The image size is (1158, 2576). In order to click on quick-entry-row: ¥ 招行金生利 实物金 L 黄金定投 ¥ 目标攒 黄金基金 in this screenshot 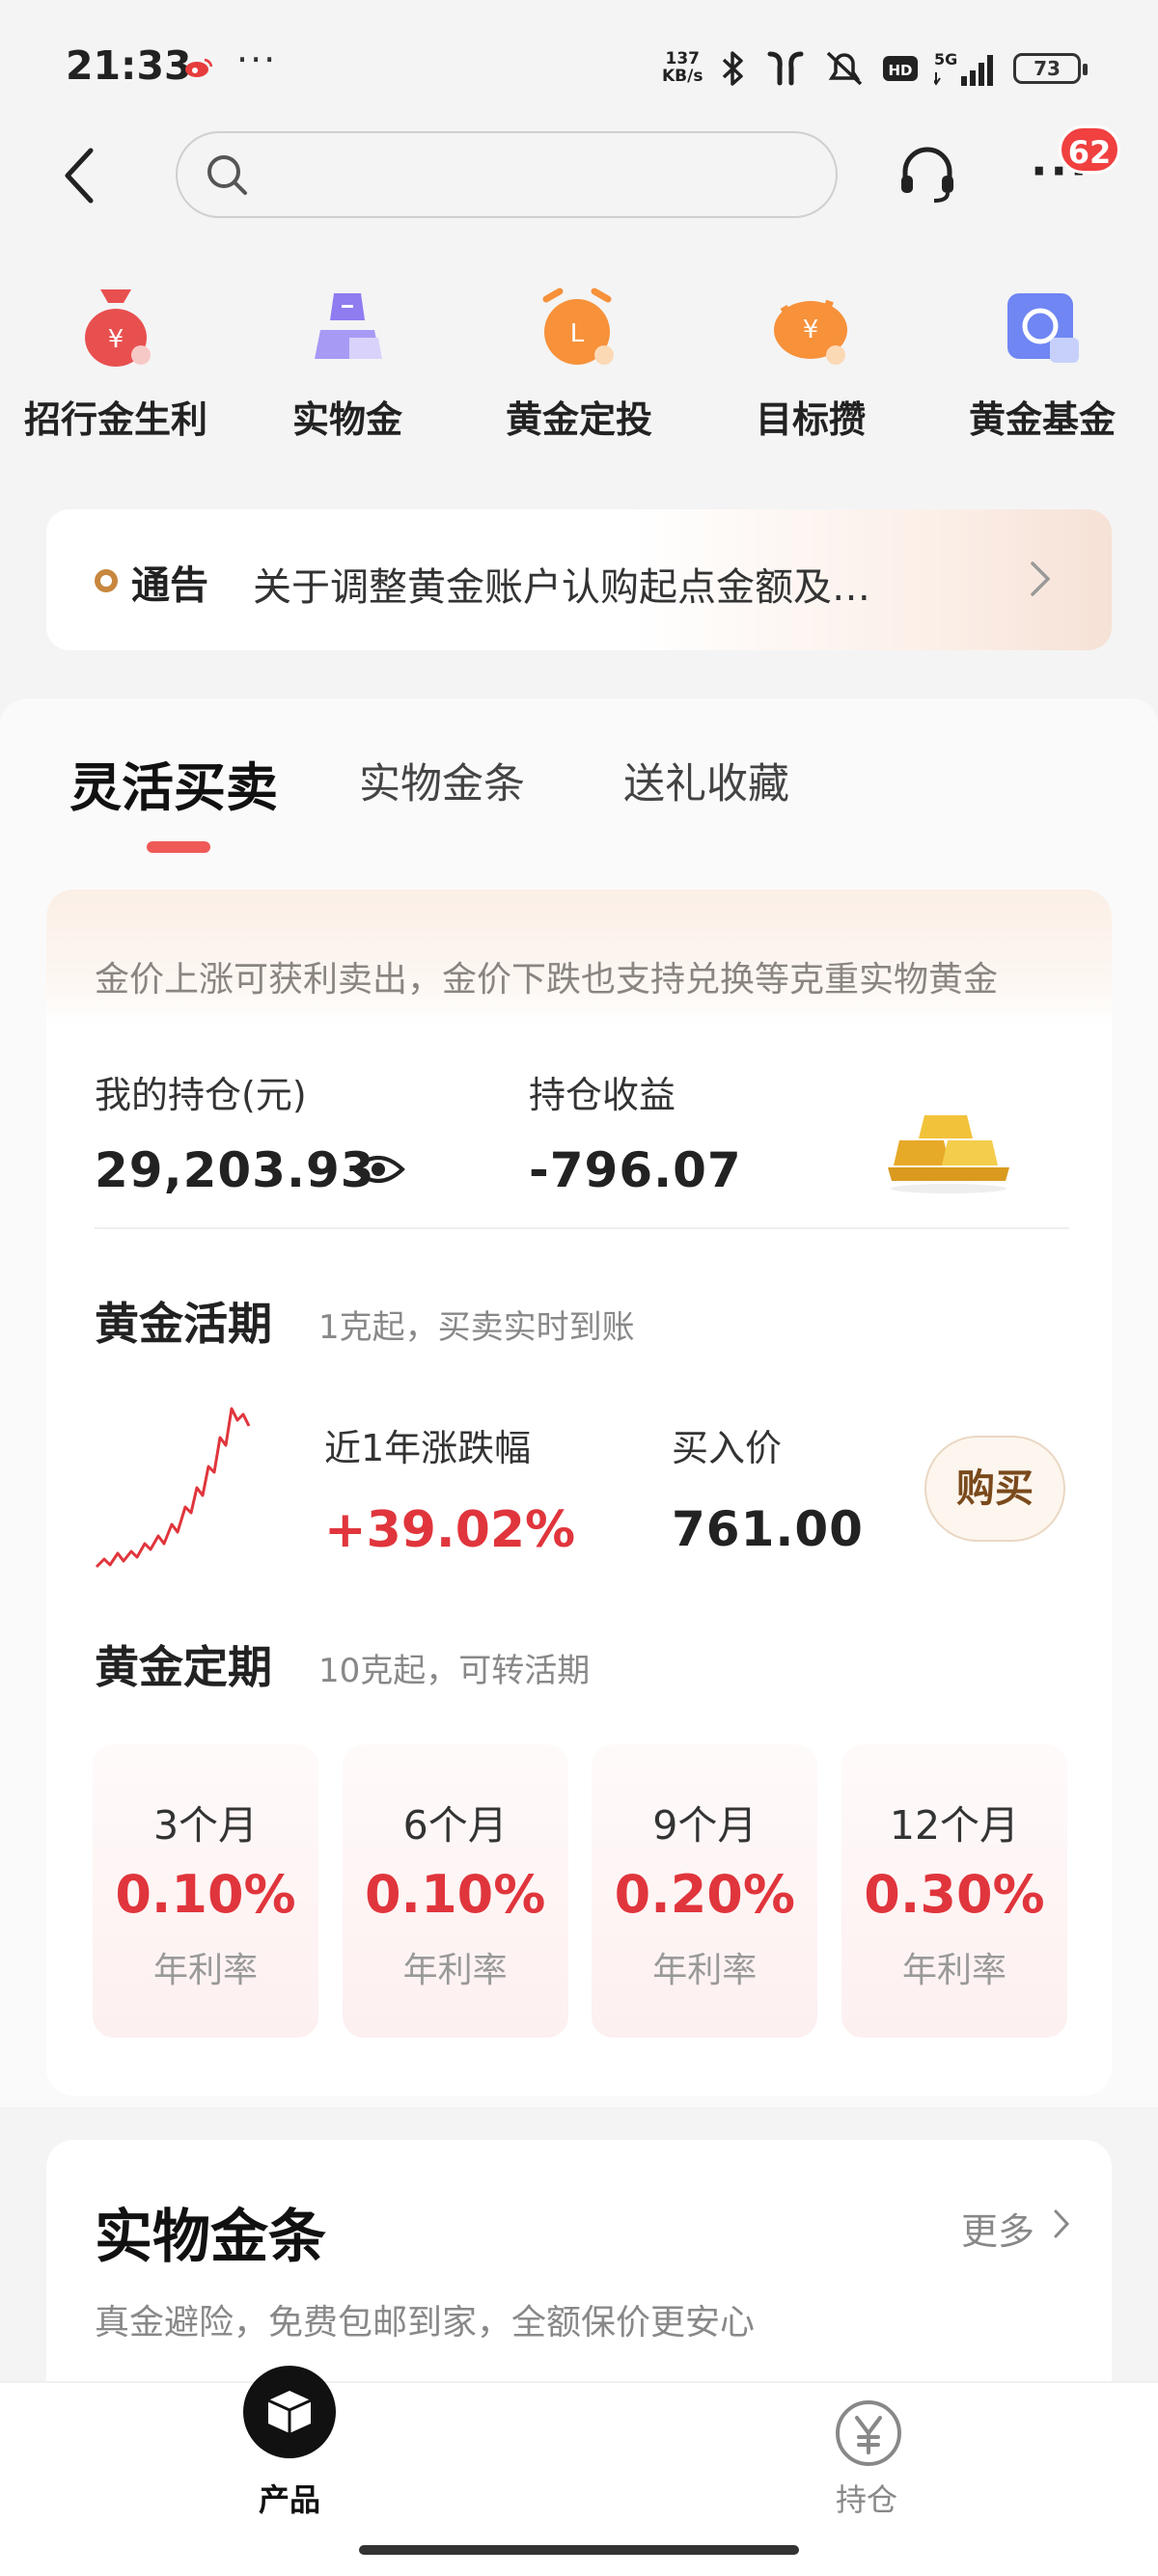, I will do `click(579, 366)`.